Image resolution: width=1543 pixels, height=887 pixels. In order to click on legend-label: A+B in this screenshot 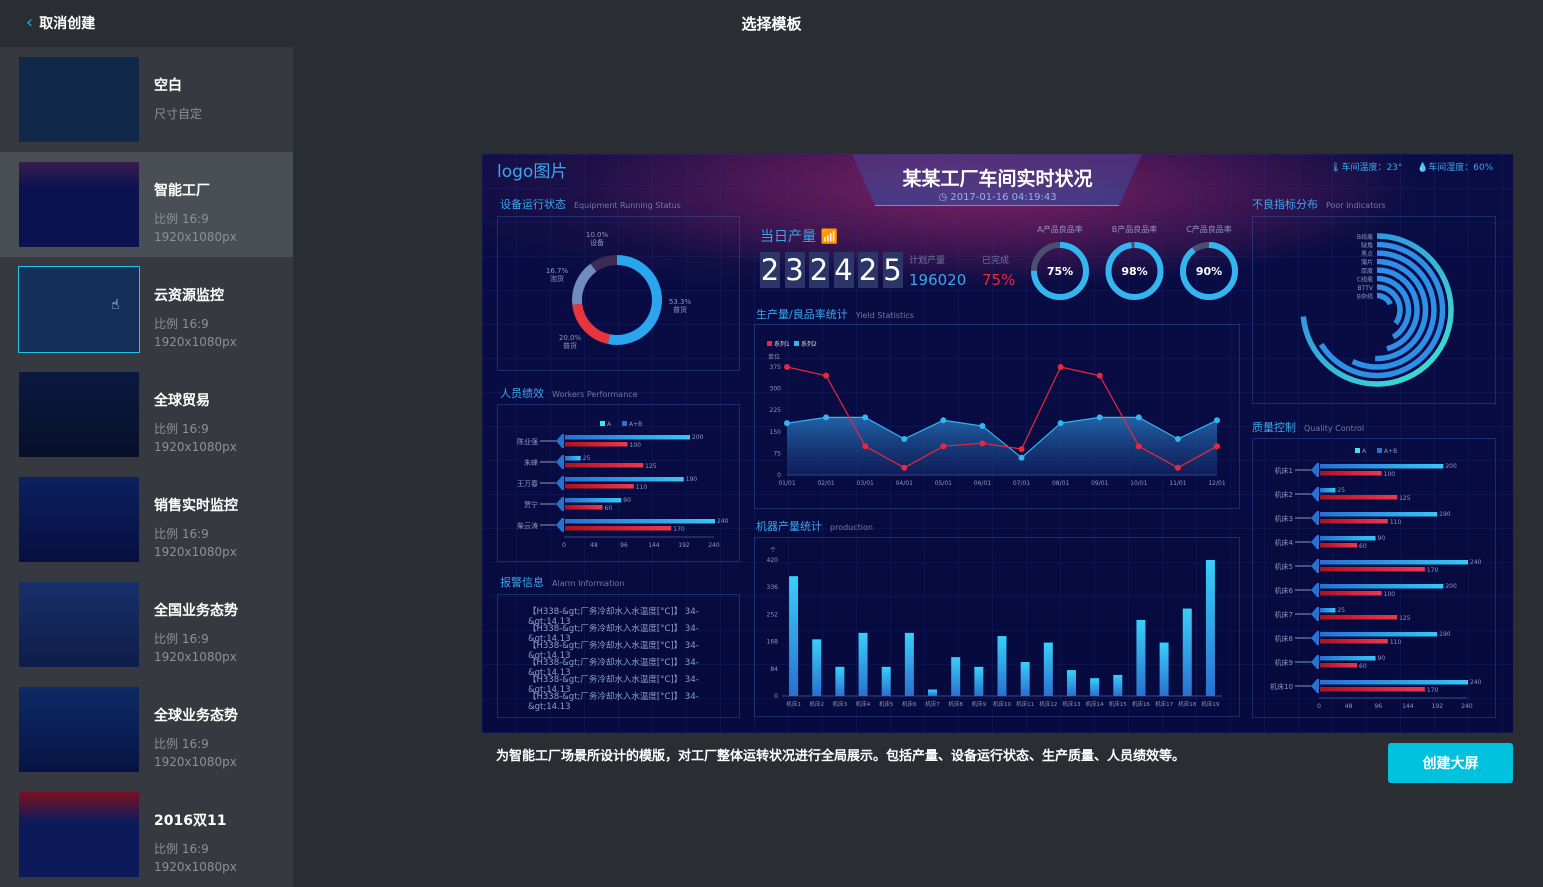, I will do `click(1390, 451)`.